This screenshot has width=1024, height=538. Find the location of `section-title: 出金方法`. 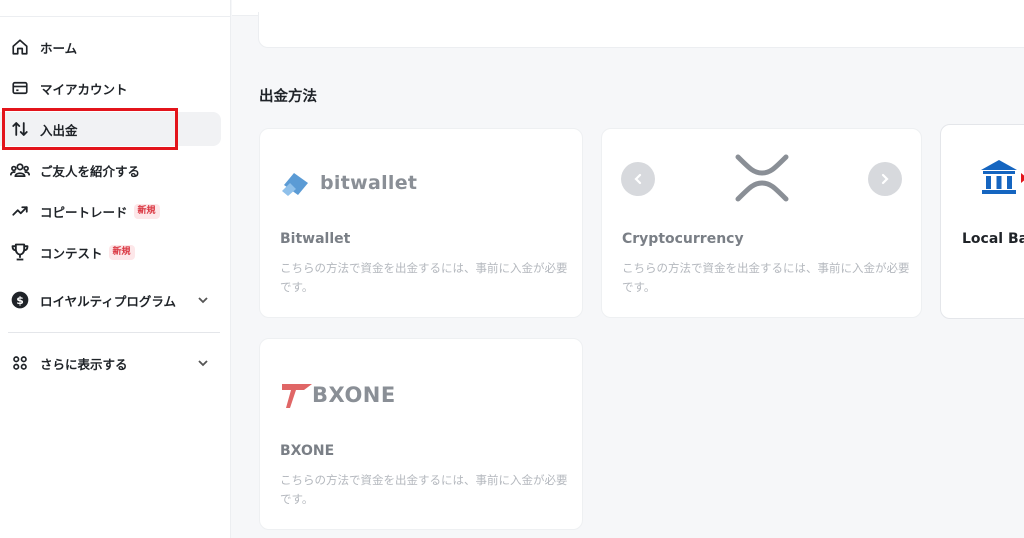

section-title: 出金方法 is located at coordinates (288, 97).